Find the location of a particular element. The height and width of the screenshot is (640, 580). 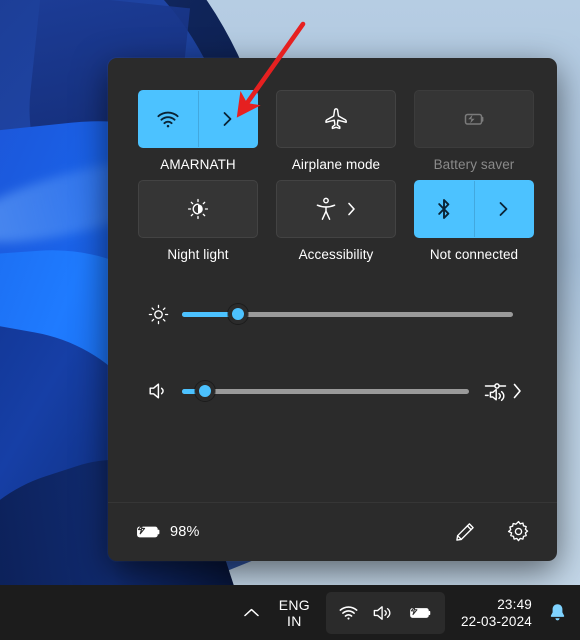

notification-center-button is located at coordinates (557, 613).